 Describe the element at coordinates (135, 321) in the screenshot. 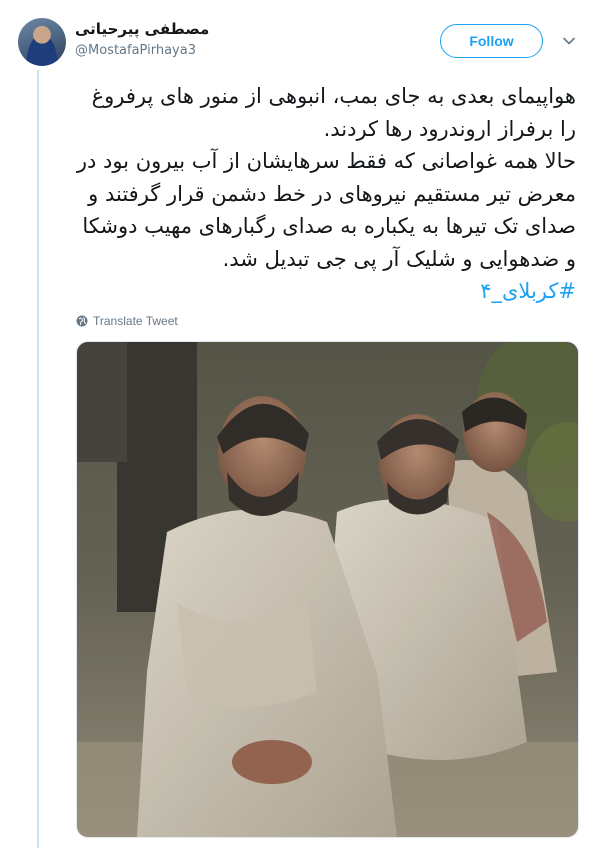

I see `translate-label: Translate Tweet` at that location.